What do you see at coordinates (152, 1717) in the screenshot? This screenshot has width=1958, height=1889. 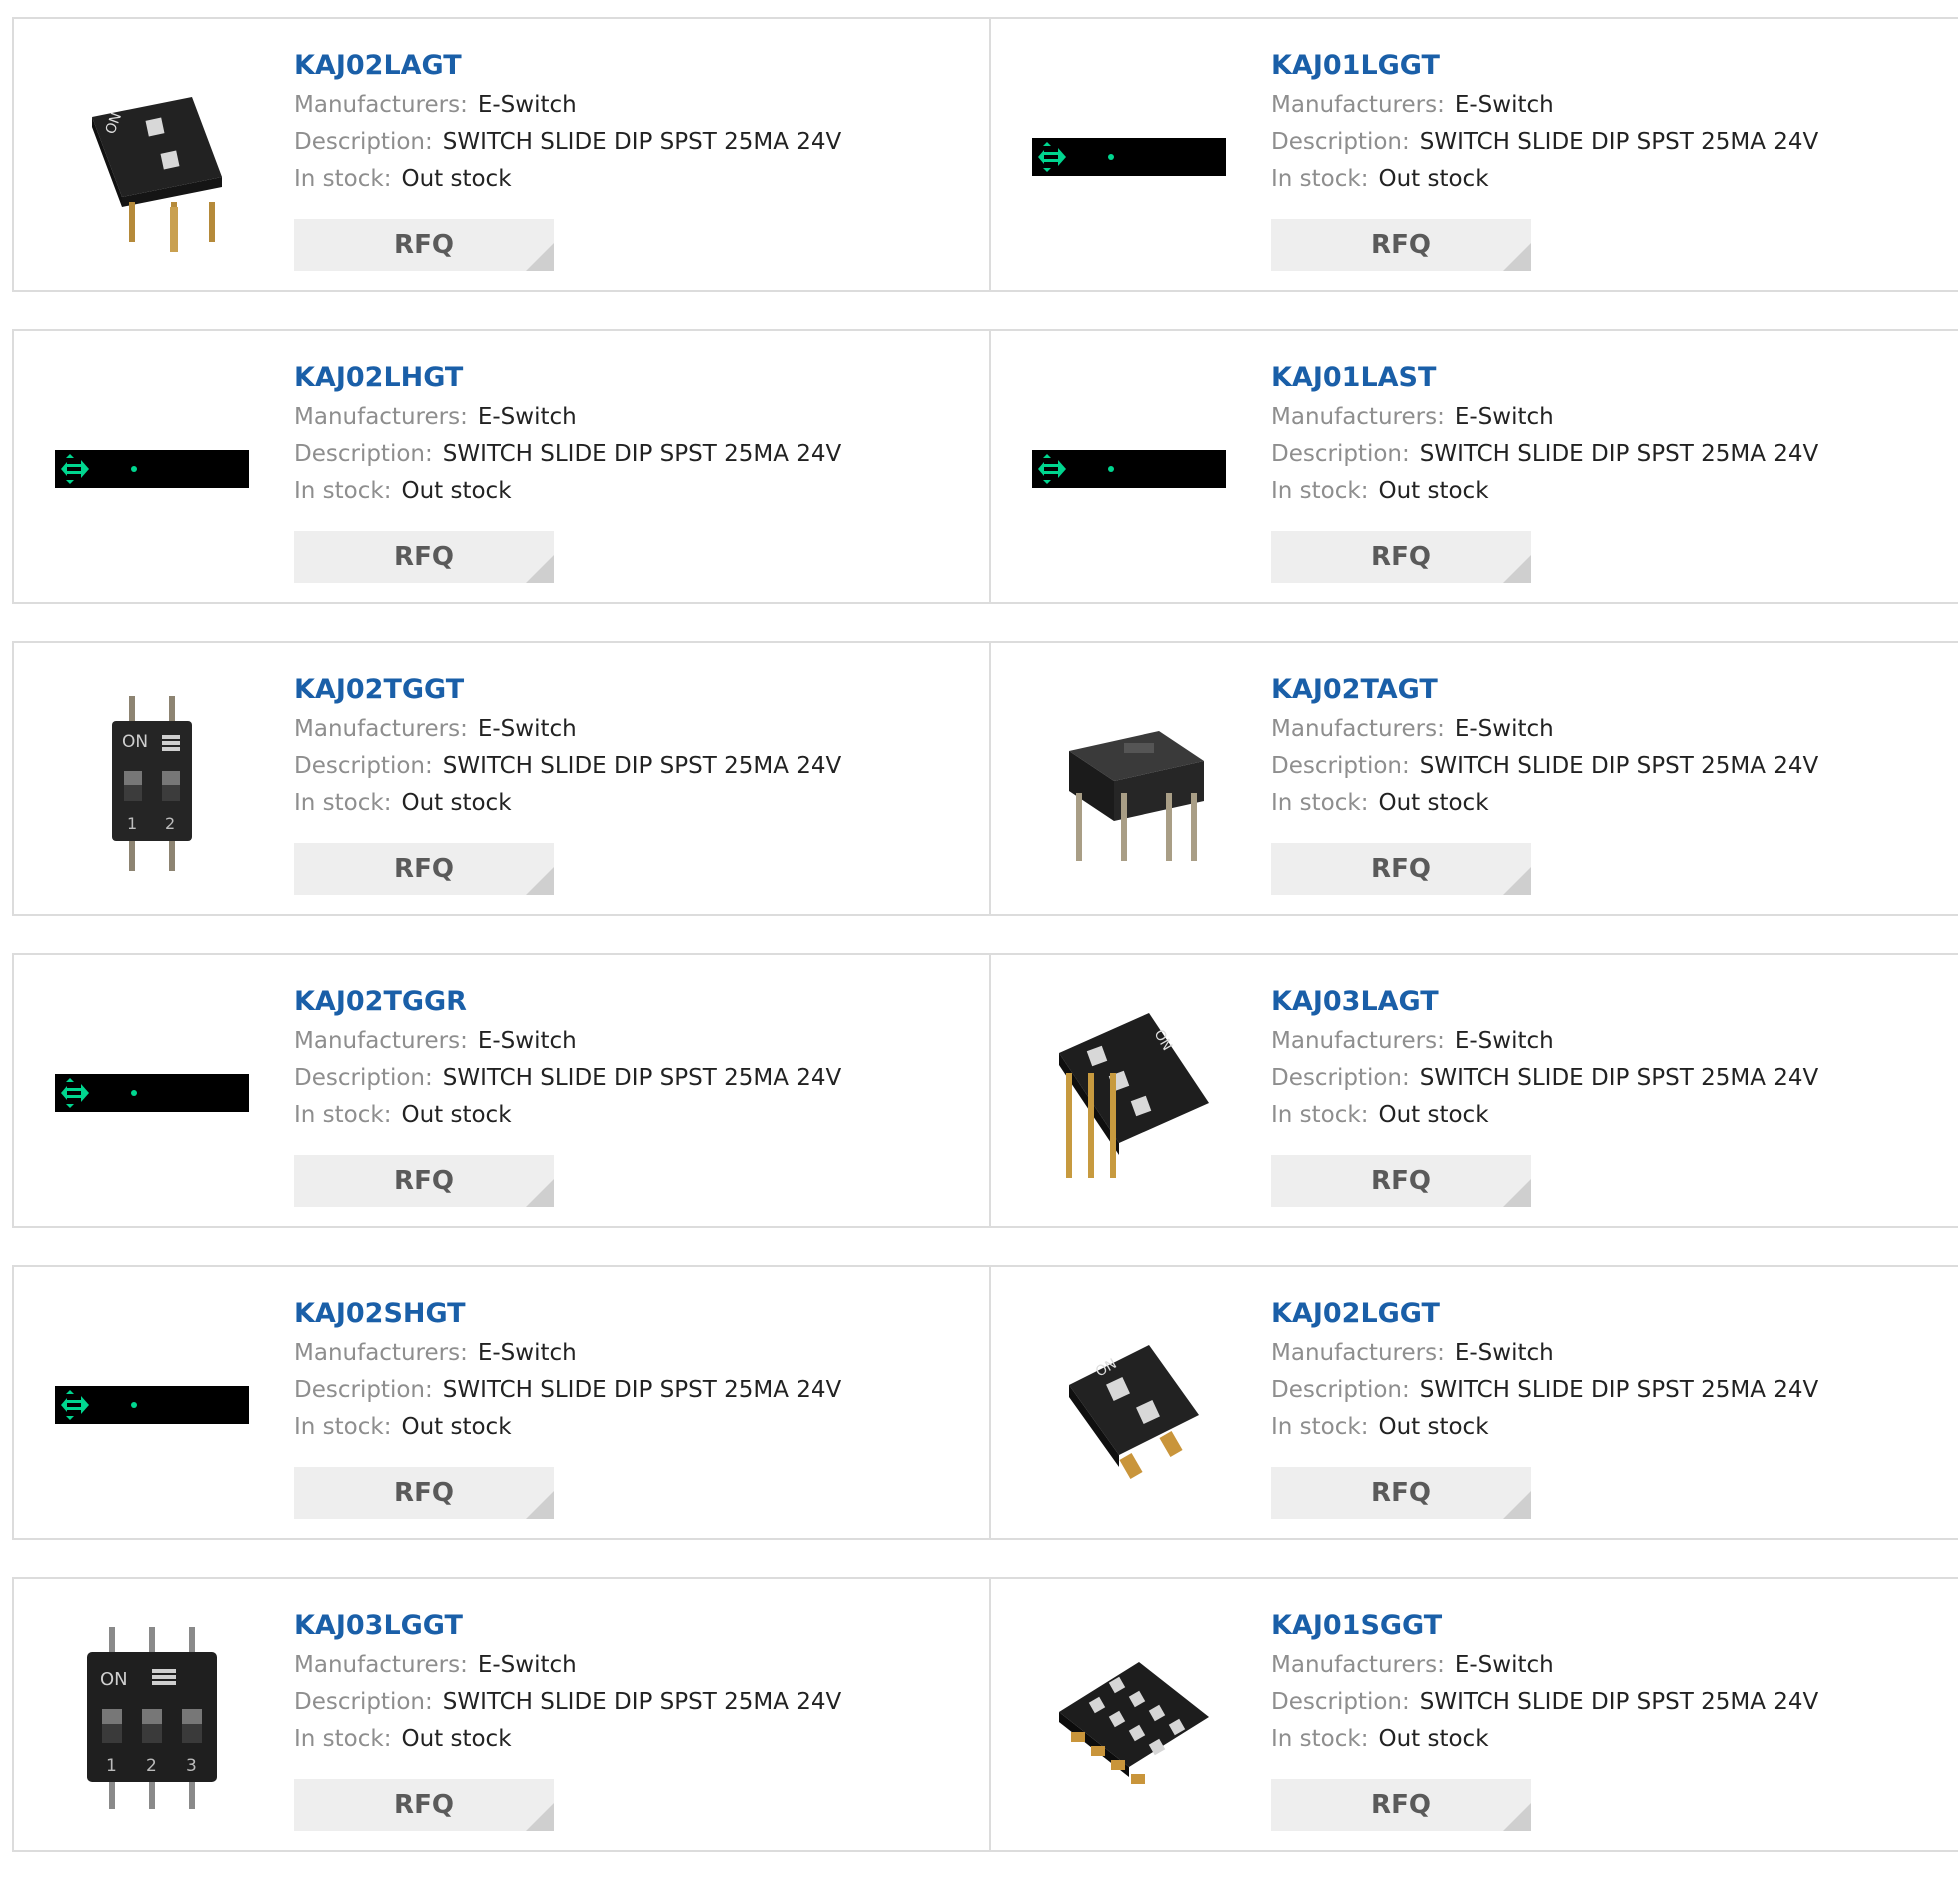 I see `product-image: ON 1 2 3` at bounding box center [152, 1717].